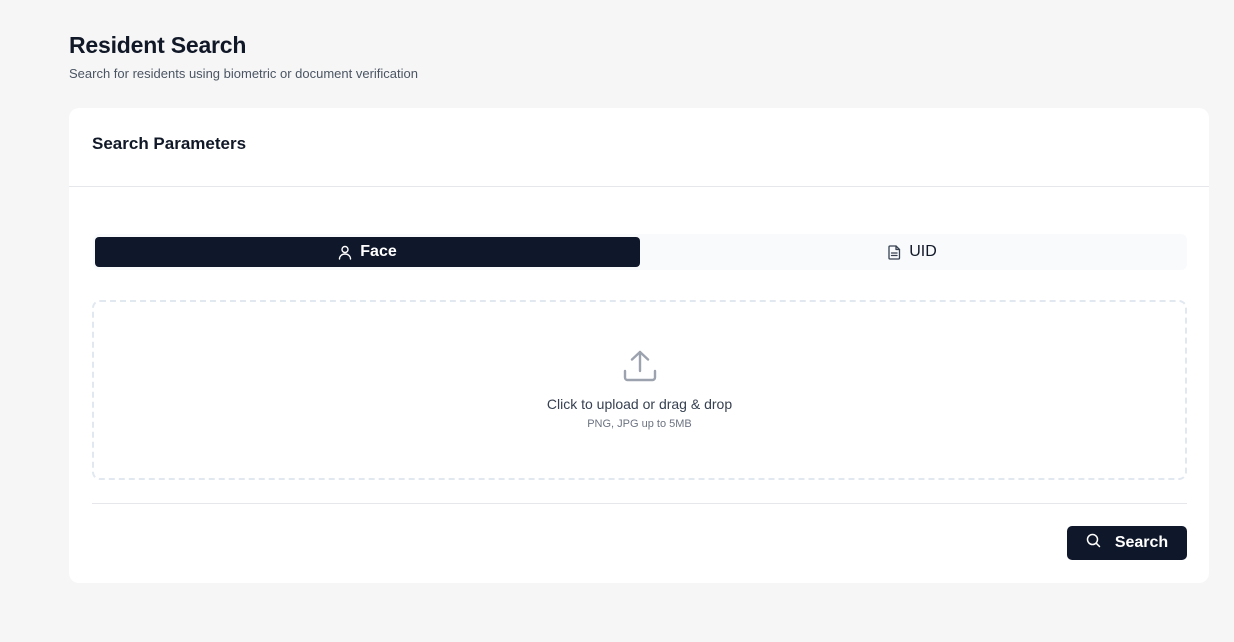 This screenshot has width=1234, height=642. Describe the element at coordinates (639, 404) in the screenshot. I see `upload-primary-text: Click to upload or drag & drop` at that location.